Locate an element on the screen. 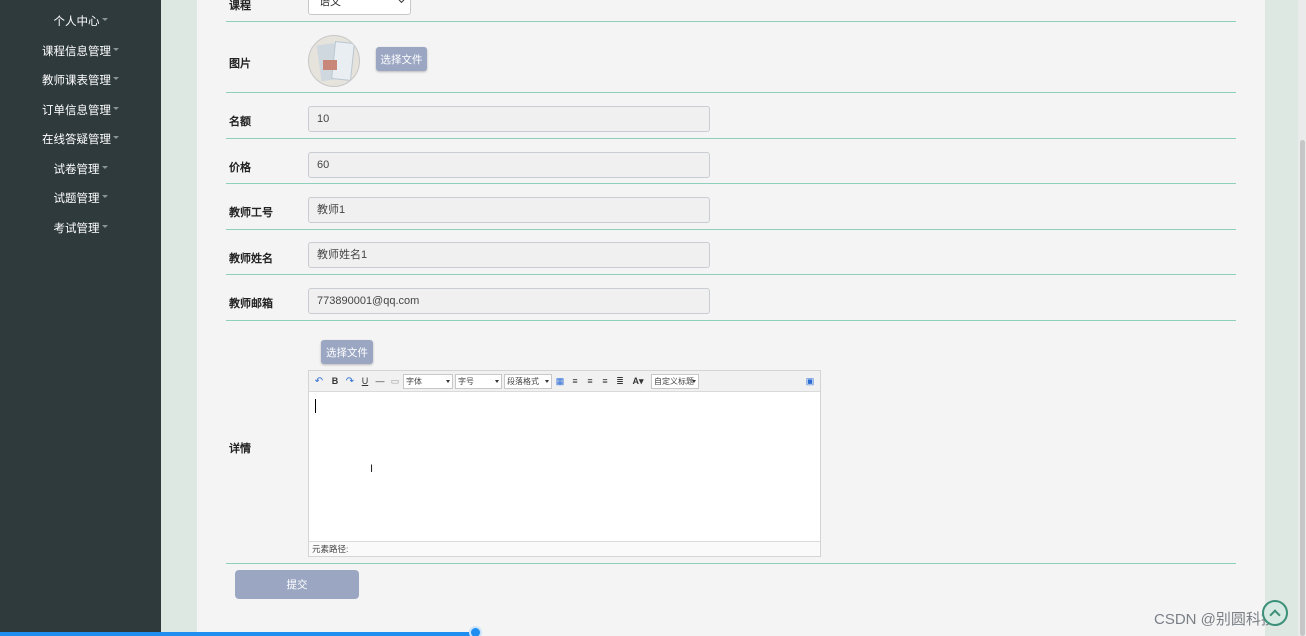  teacher-email-input: 773890001@qq.com is located at coordinates (509, 301).